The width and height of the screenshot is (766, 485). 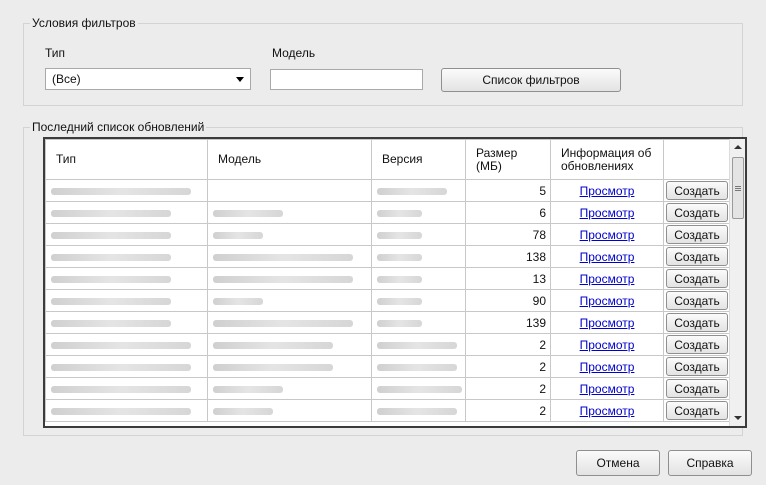 What do you see at coordinates (737, 282) in the screenshot?
I see `vertical-scrollbar` at bounding box center [737, 282].